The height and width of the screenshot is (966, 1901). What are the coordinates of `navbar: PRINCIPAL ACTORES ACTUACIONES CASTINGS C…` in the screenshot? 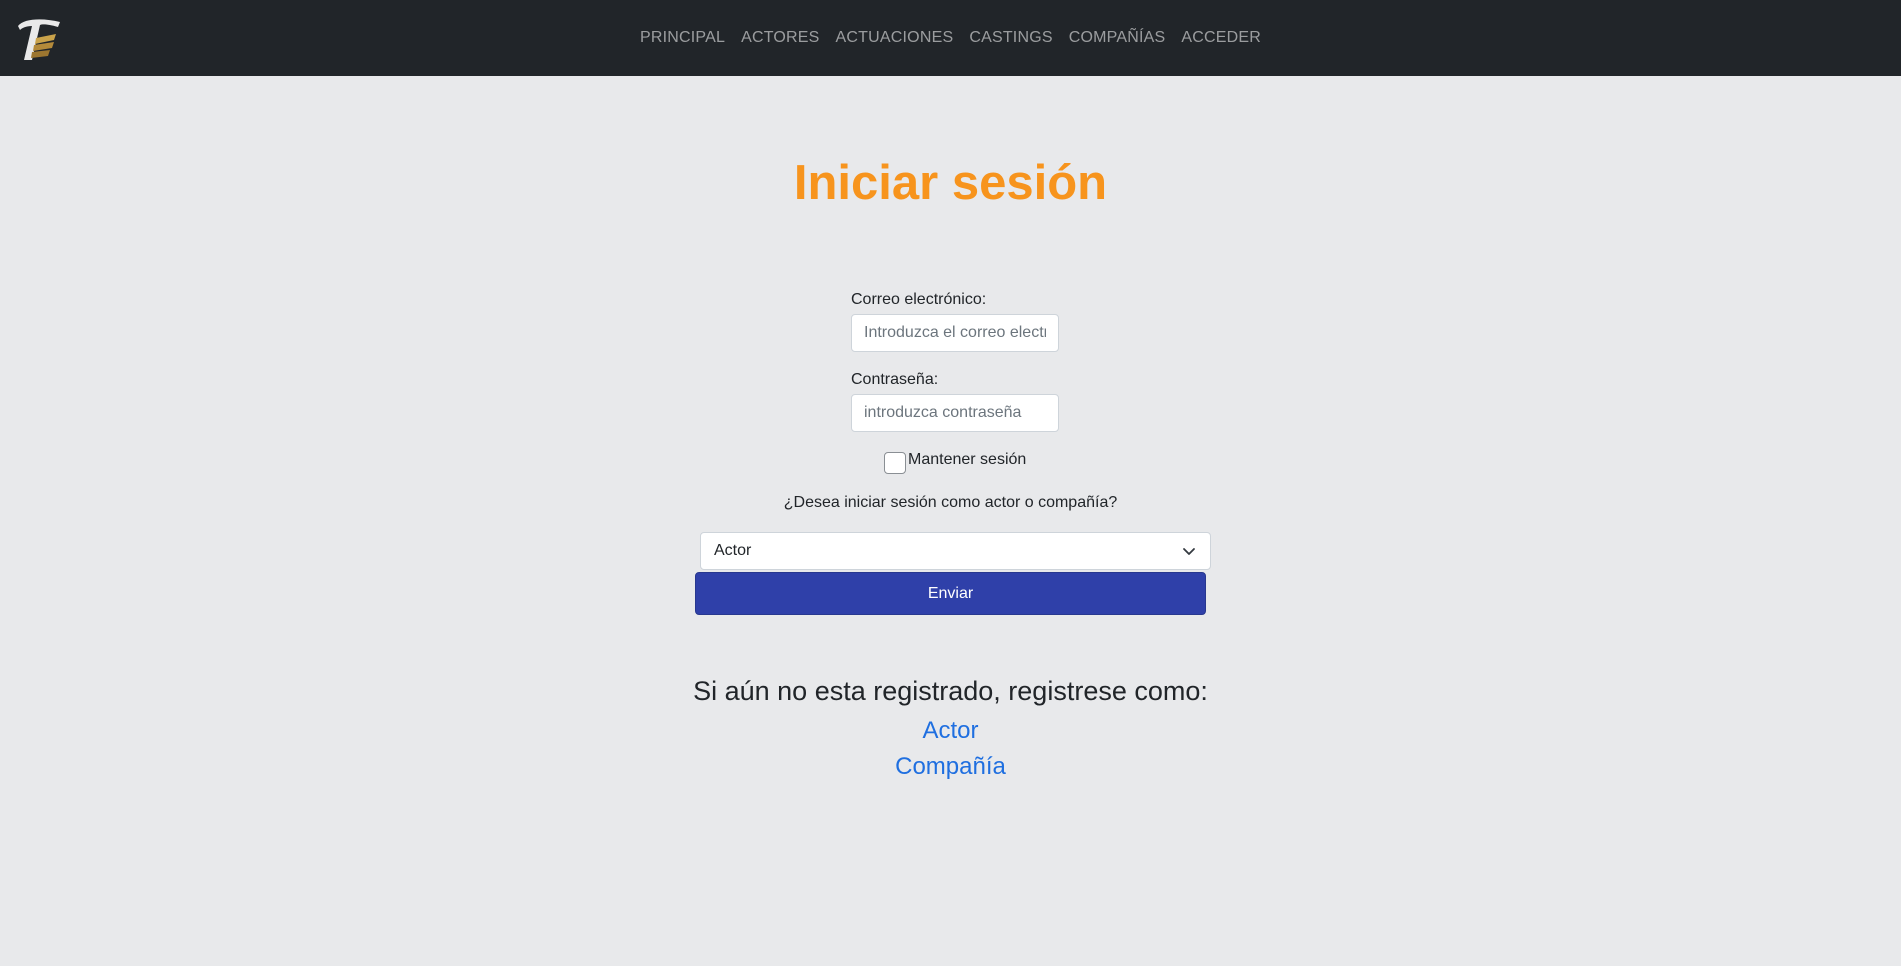 It's located at (950, 38).